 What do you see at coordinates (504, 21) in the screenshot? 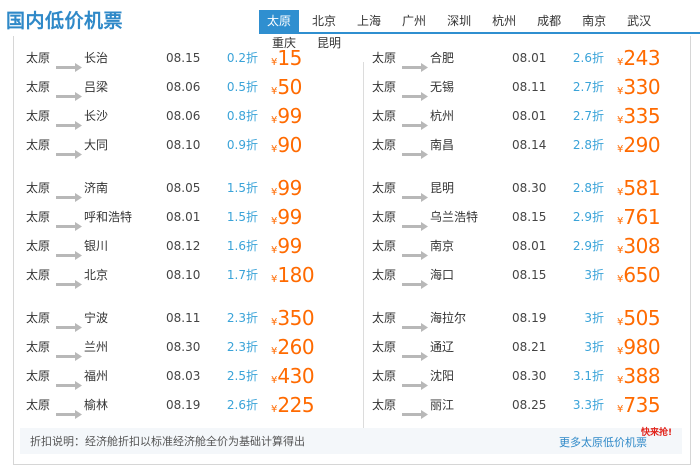
I see `tab-city: 杭州` at bounding box center [504, 21].